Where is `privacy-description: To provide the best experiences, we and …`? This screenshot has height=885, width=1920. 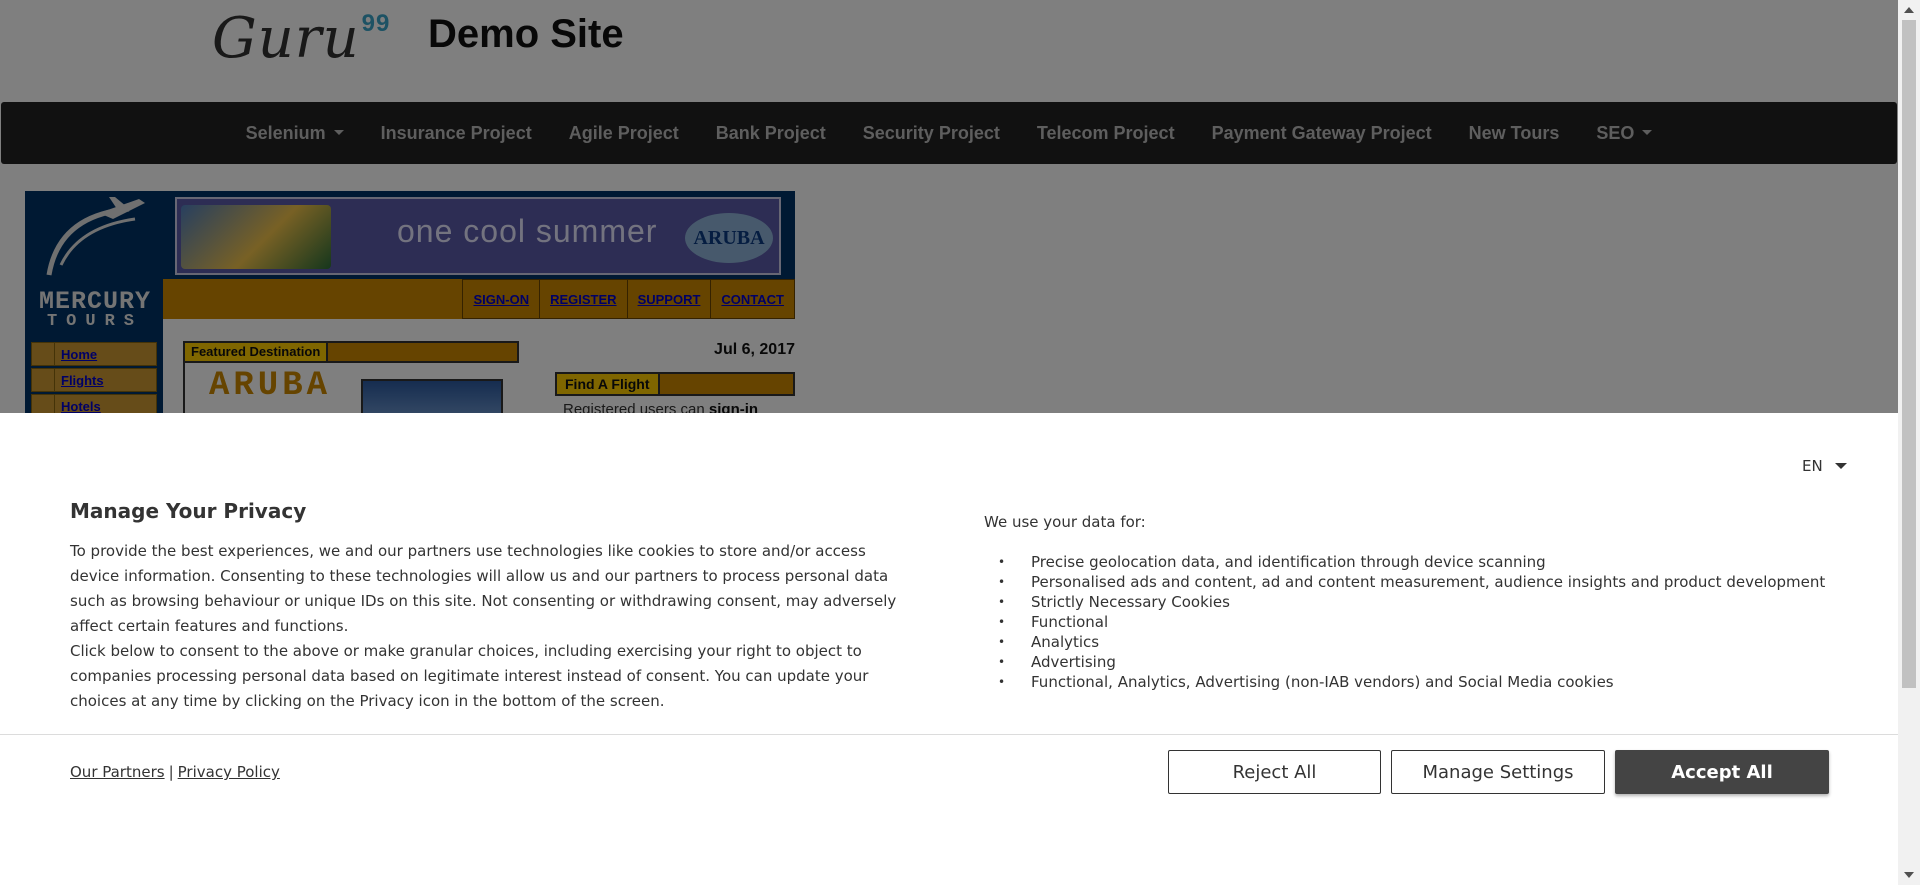 privacy-description: To provide the best experiences, we and … is located at coordinates (492, 626).